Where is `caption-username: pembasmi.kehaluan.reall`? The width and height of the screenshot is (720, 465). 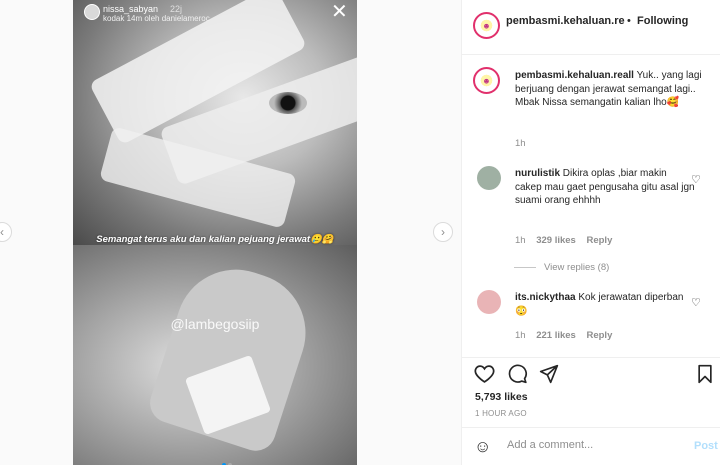
caption-username: pembasmi.kehaluan.reall is located at coordinates (574, 75).